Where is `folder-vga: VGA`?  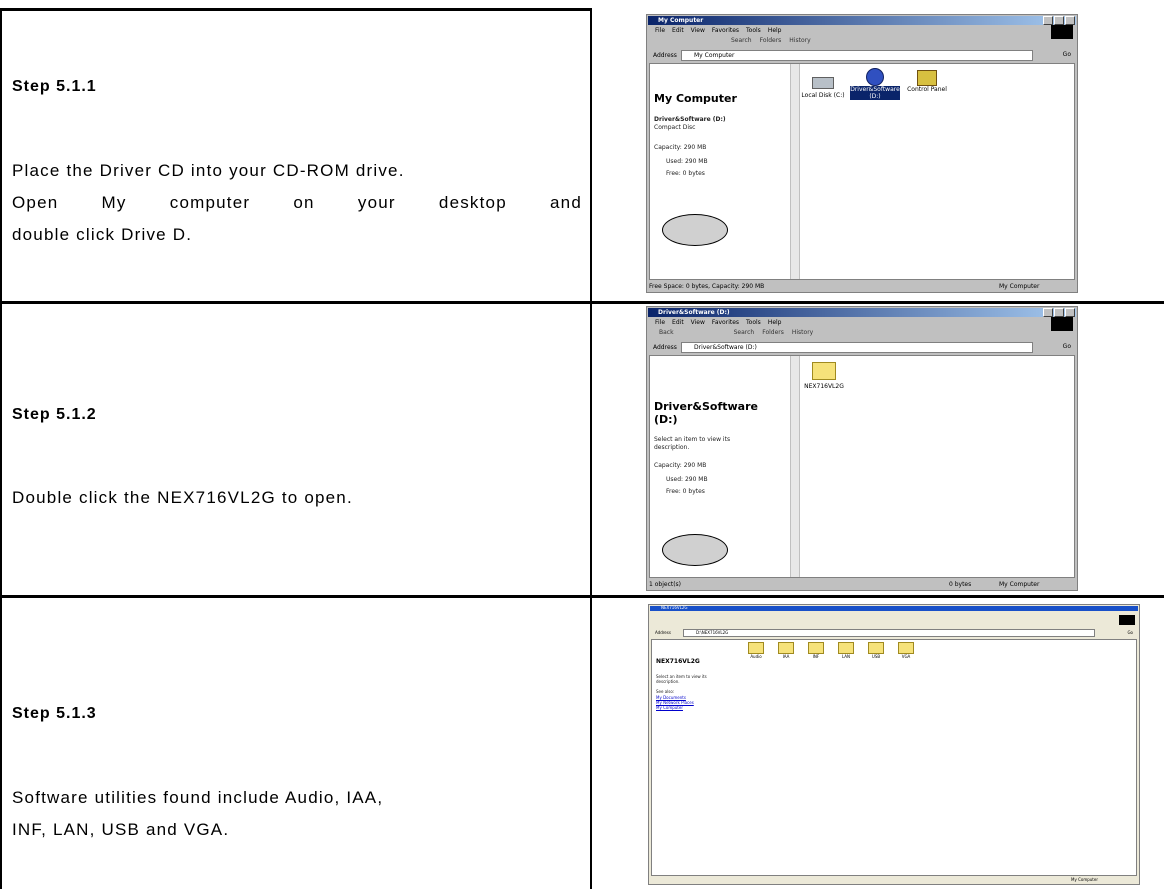 folder-vga: VGA is located at coordinates (906, 650).